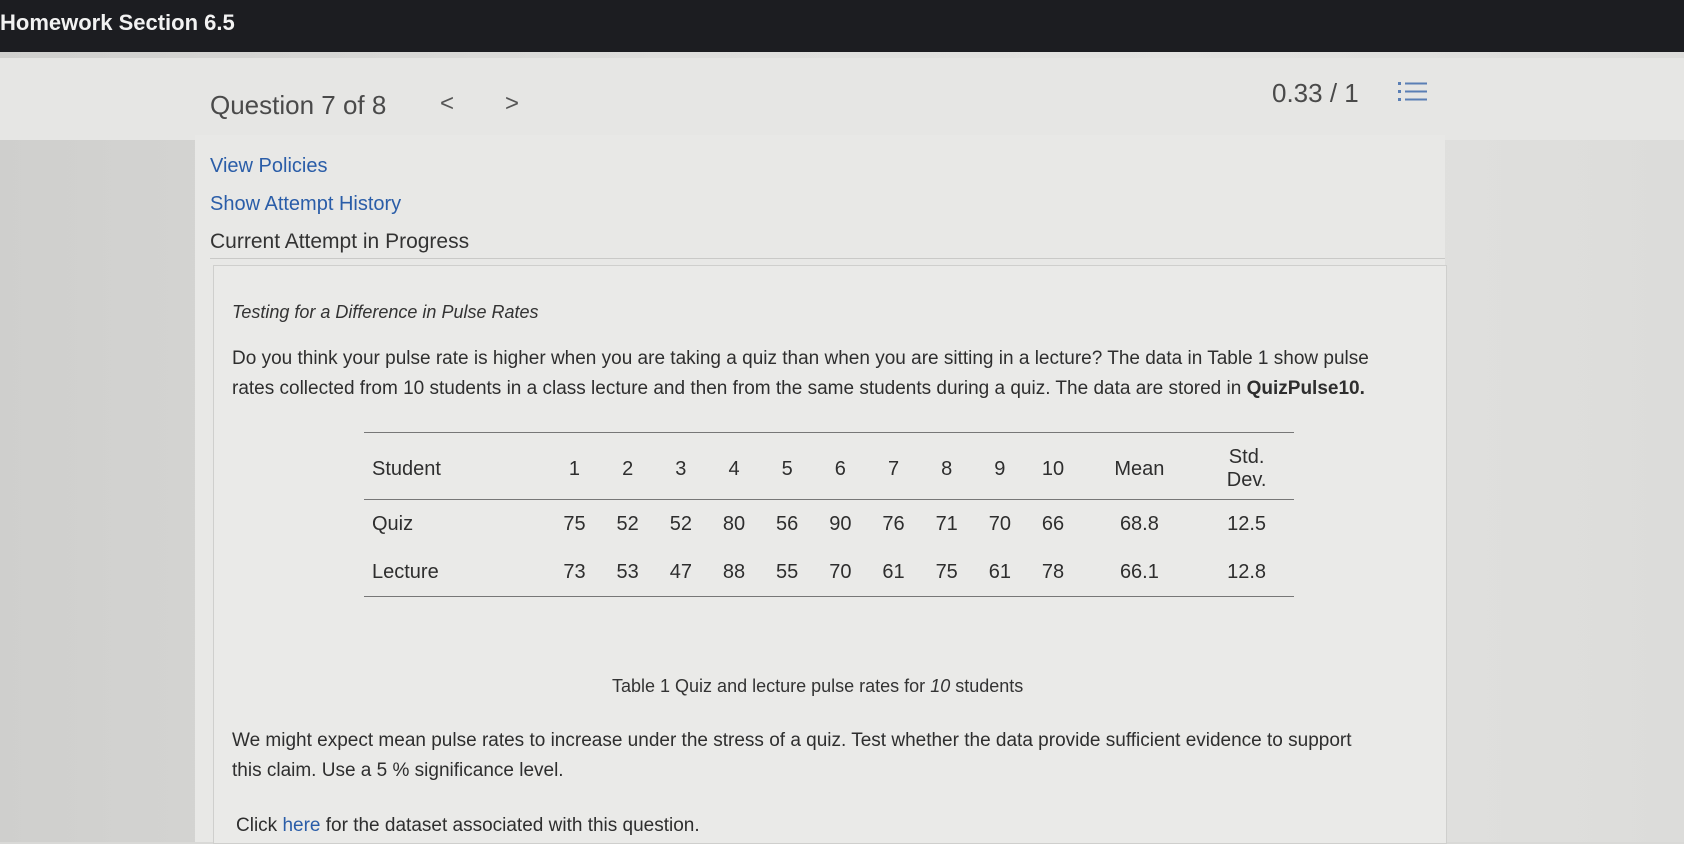 The width and height of the screenshot is (1684, 844). I want to click on show-attempt-history-link: Show Attempt History, so click(305, 204).